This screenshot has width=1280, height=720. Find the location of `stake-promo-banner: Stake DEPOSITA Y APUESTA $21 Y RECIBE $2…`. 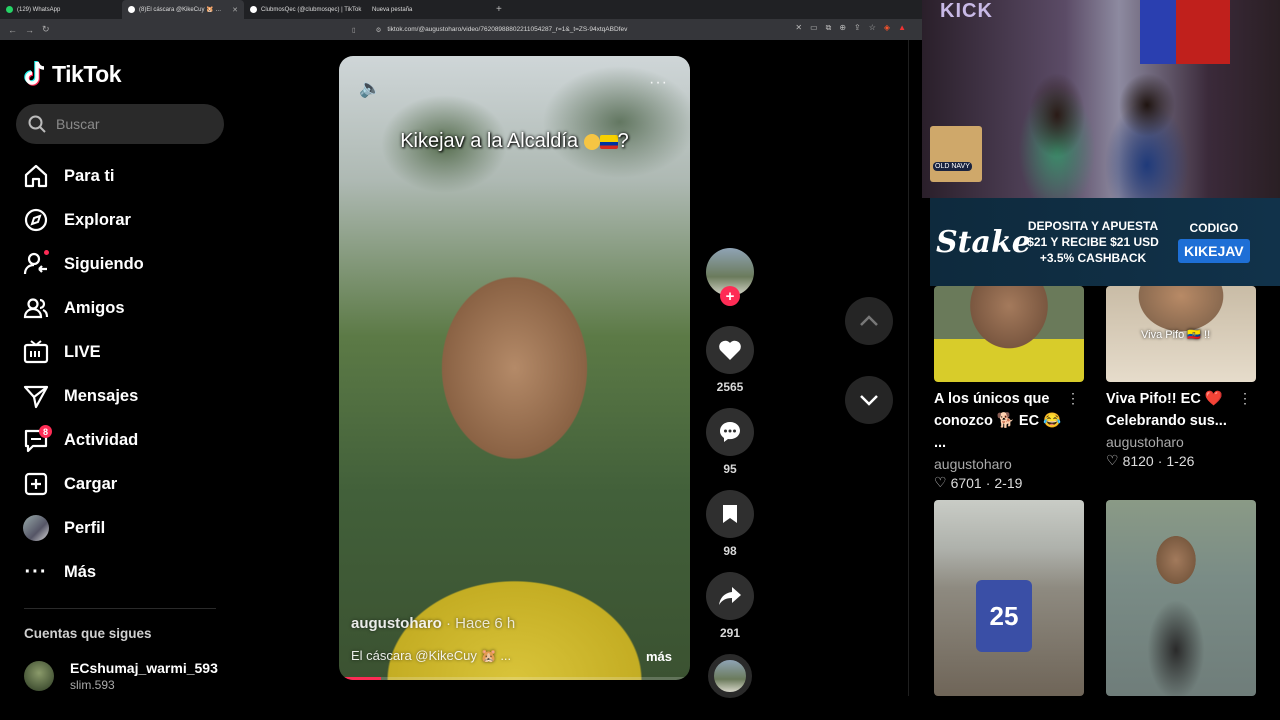

stake-promo-banner: Stake DEPOSITA Y APUESTA $21 Y RECIBE $2… is located at coordinates (1105, 242).